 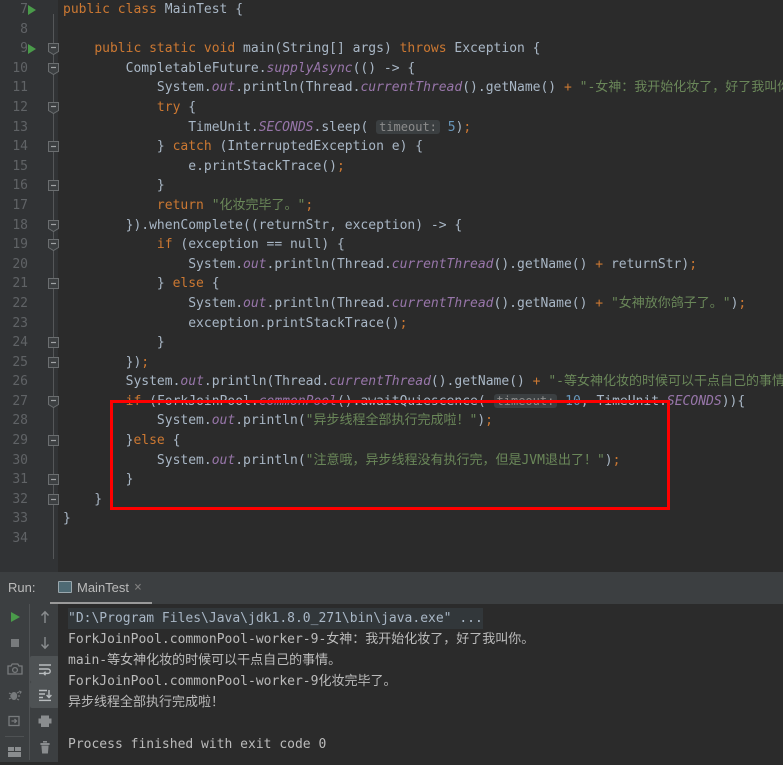 What do you see at coordinates (29, 147) in the screenshot?
I see `gutter-line-14: 14` at bounding box center [29, 147].